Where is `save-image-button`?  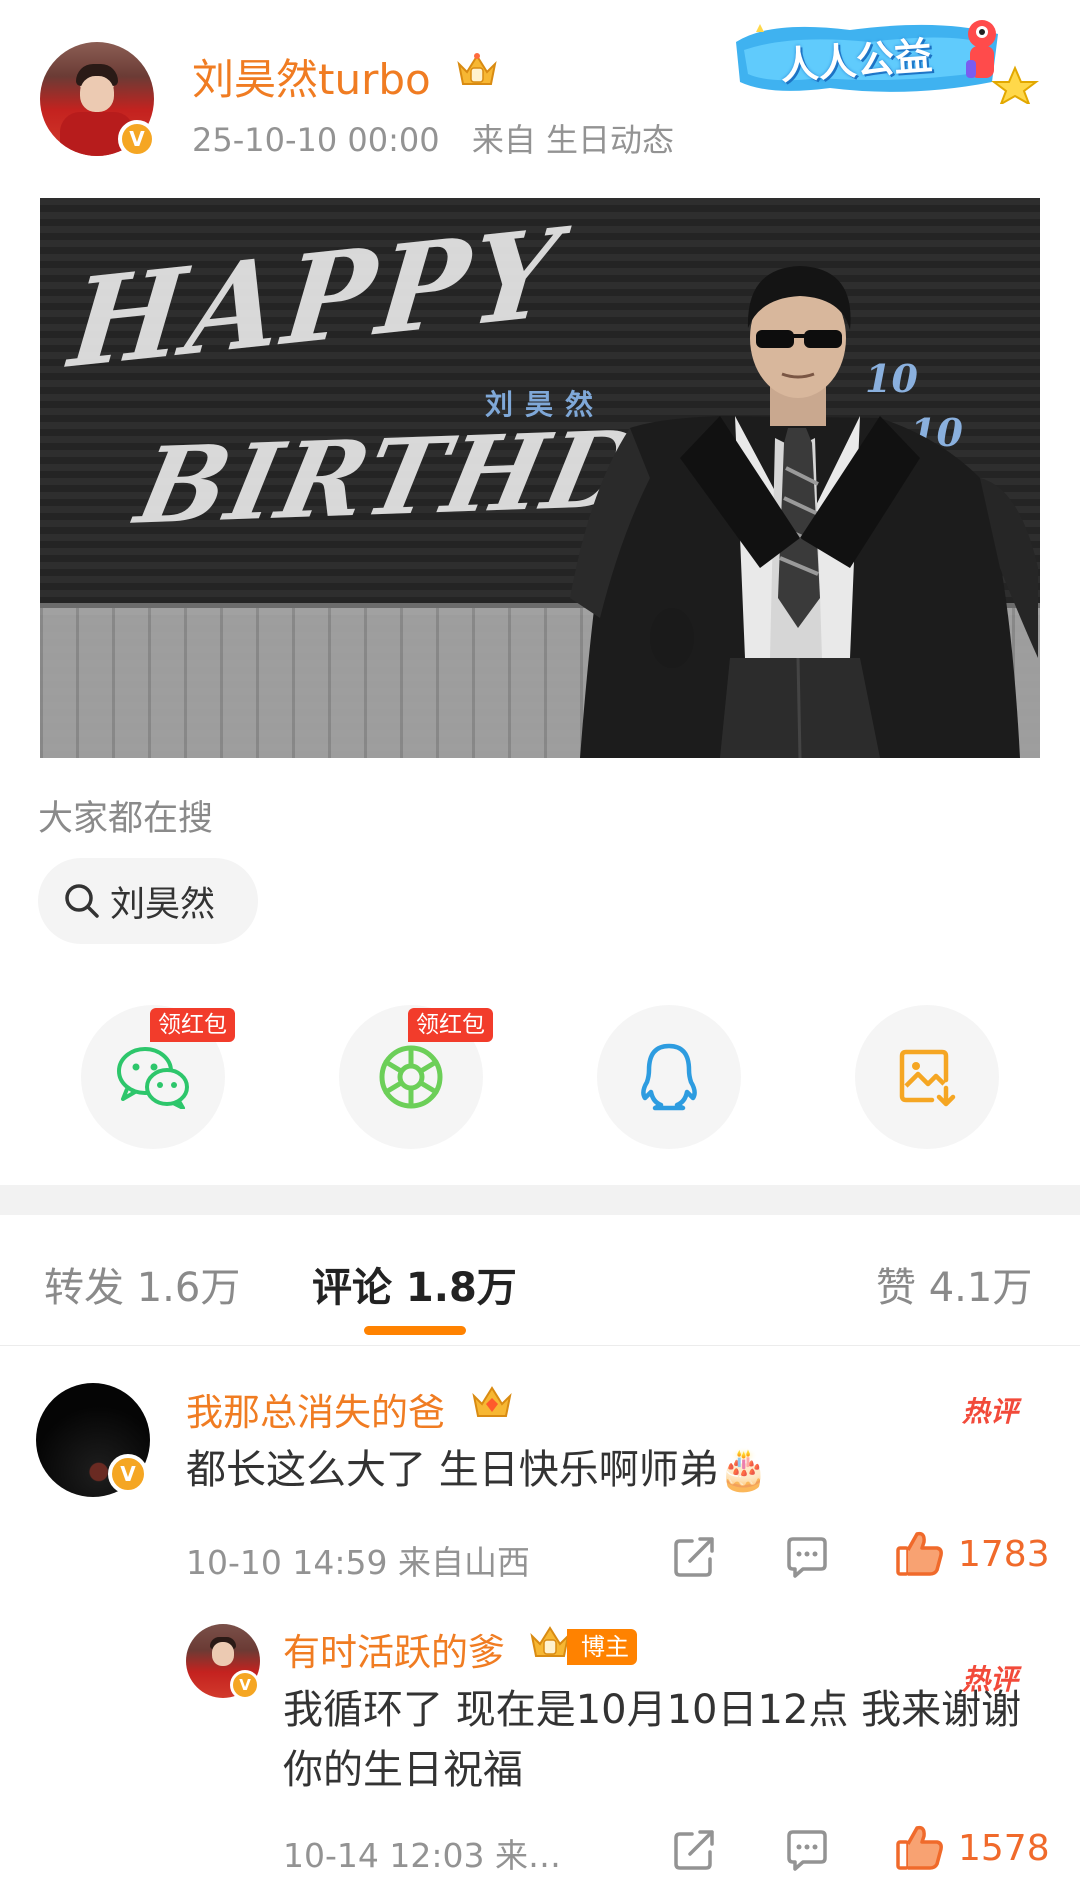
save-image-button is located at coordinates (927, 1077).